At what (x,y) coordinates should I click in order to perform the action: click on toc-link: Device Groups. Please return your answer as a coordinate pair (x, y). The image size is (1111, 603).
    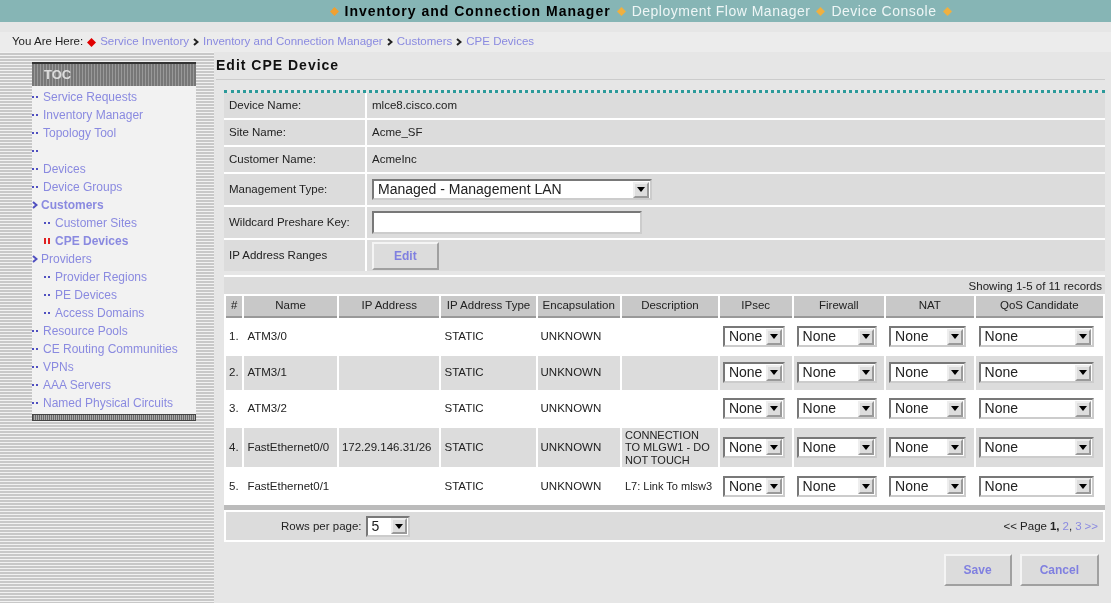
    Looking at the image, I should click on (83, 186).